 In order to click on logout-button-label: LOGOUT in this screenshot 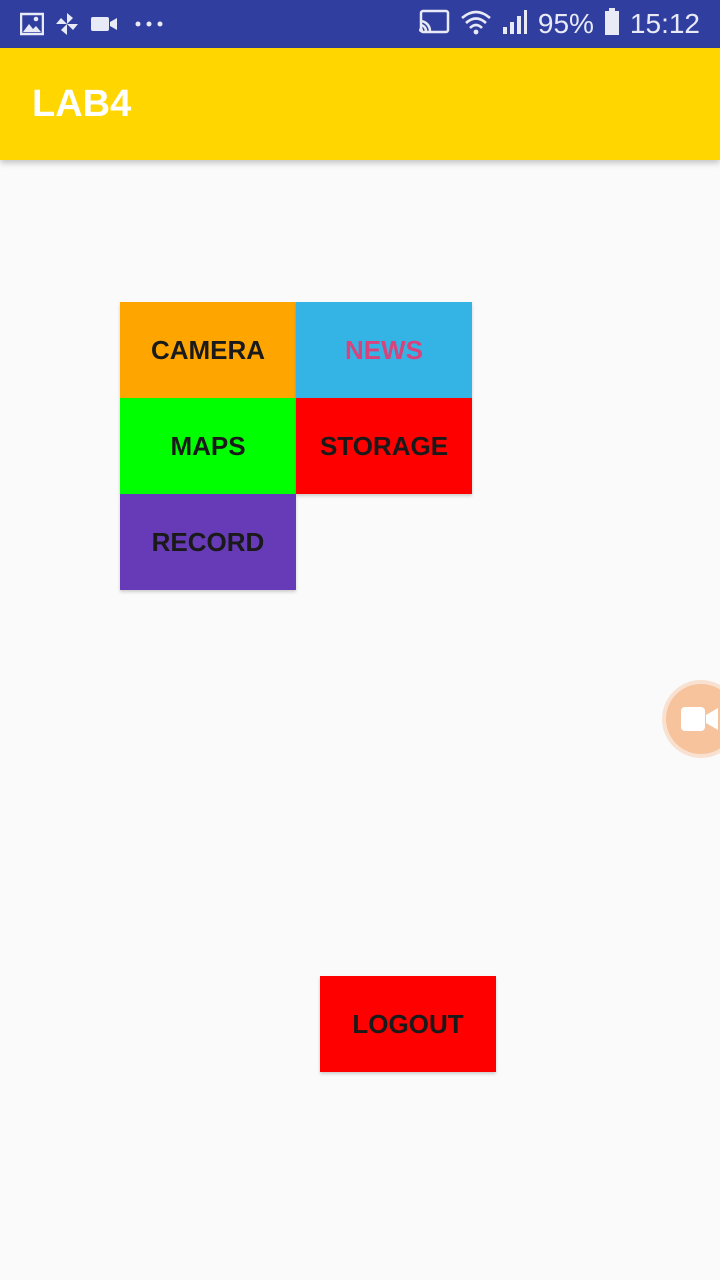, I will do `click(408, 1023)`.